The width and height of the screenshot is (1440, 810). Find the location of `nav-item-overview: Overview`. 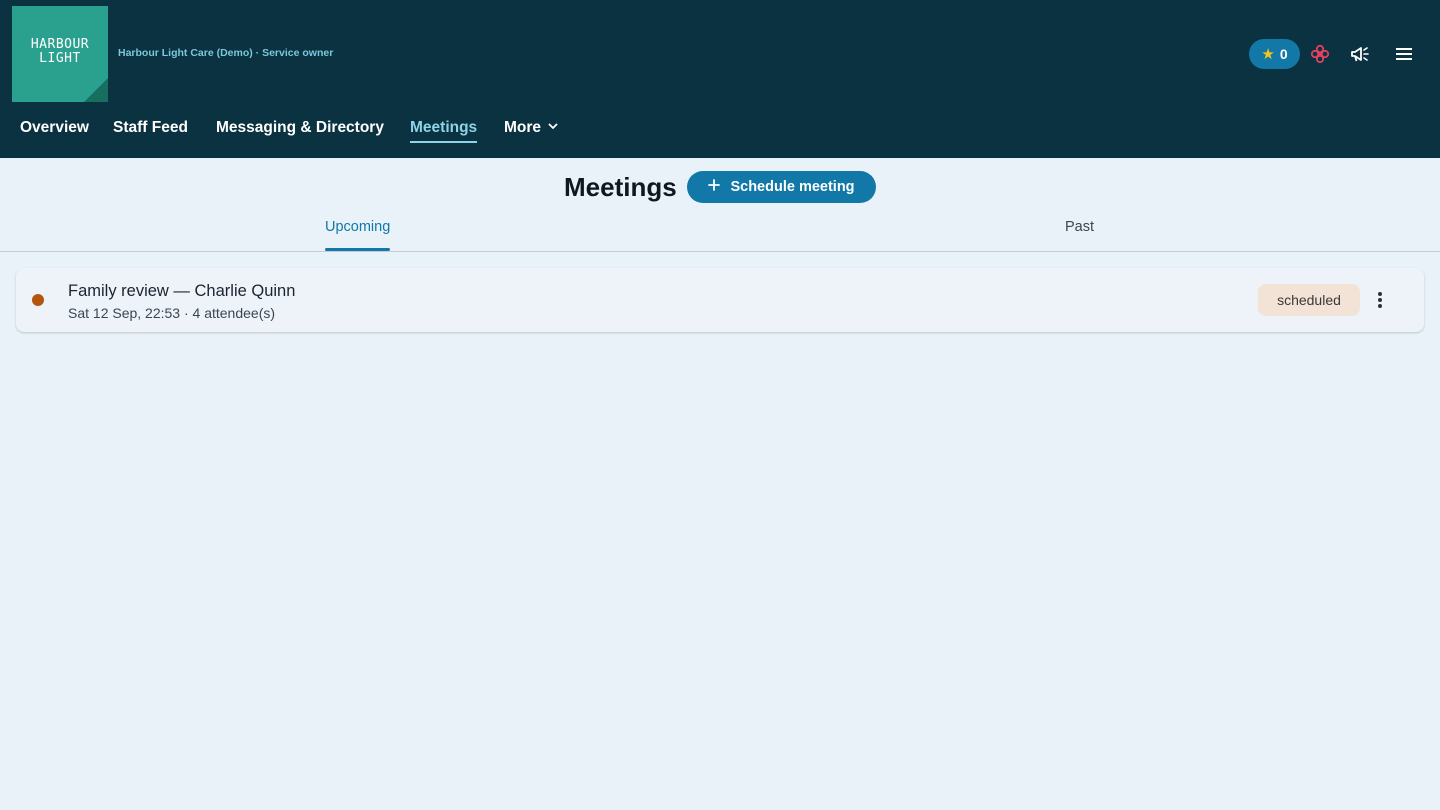

nav-item-overview: Overview is located at coordinates (54, 128).